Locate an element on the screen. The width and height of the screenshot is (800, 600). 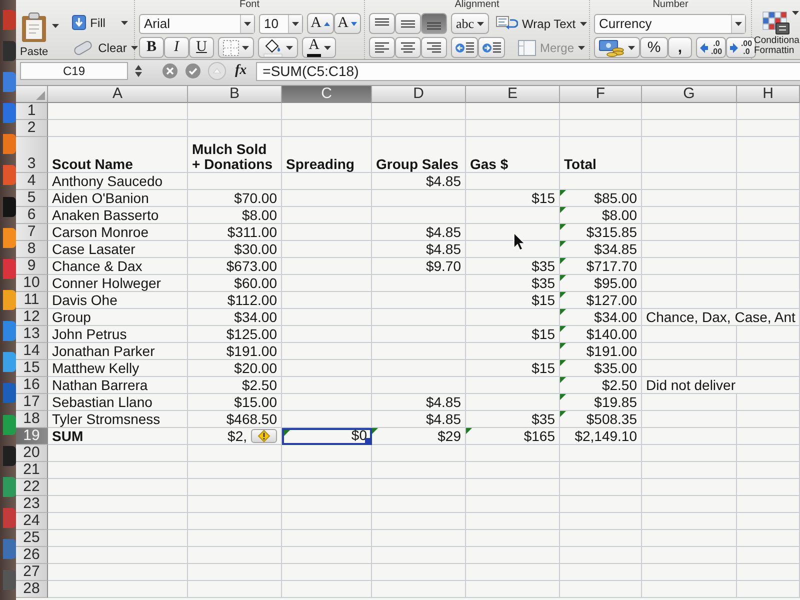
grow-font-button: A is located at coordinates (320, 23).